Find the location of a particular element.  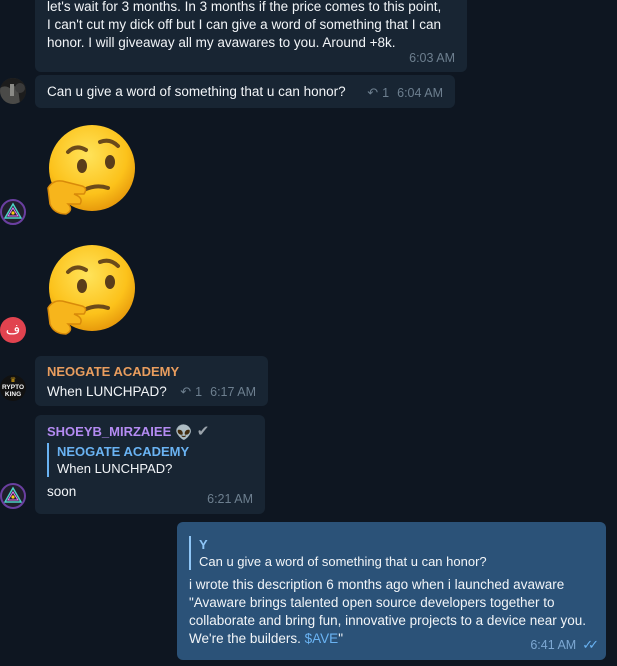

message-meta: ↶ 1 6:04 AM is located at coordinates (405, 93).